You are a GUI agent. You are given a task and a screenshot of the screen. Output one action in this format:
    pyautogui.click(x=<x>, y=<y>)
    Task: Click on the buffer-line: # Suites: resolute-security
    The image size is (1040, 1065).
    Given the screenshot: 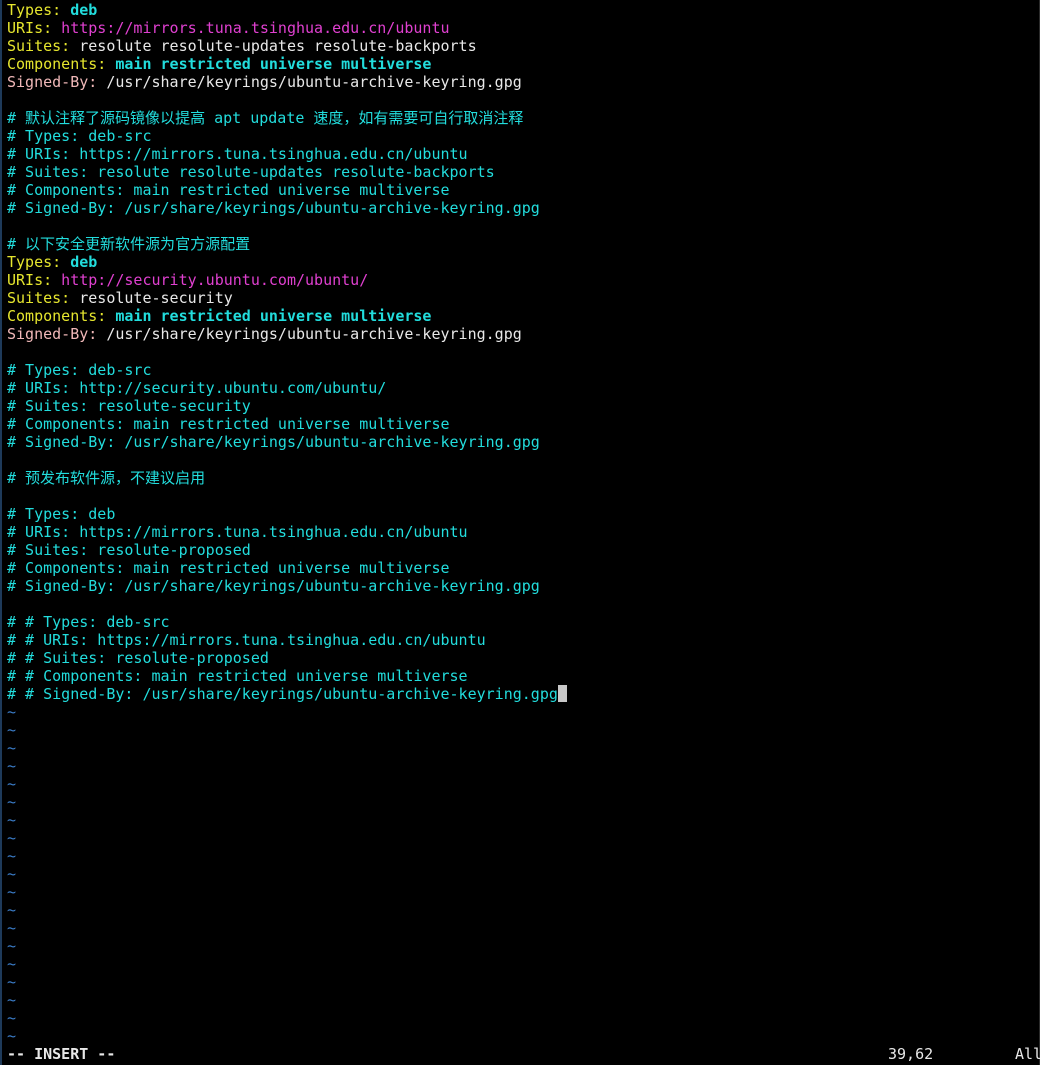 What is the action you would take?
    pyautogui.click(x=519, y=406)
    